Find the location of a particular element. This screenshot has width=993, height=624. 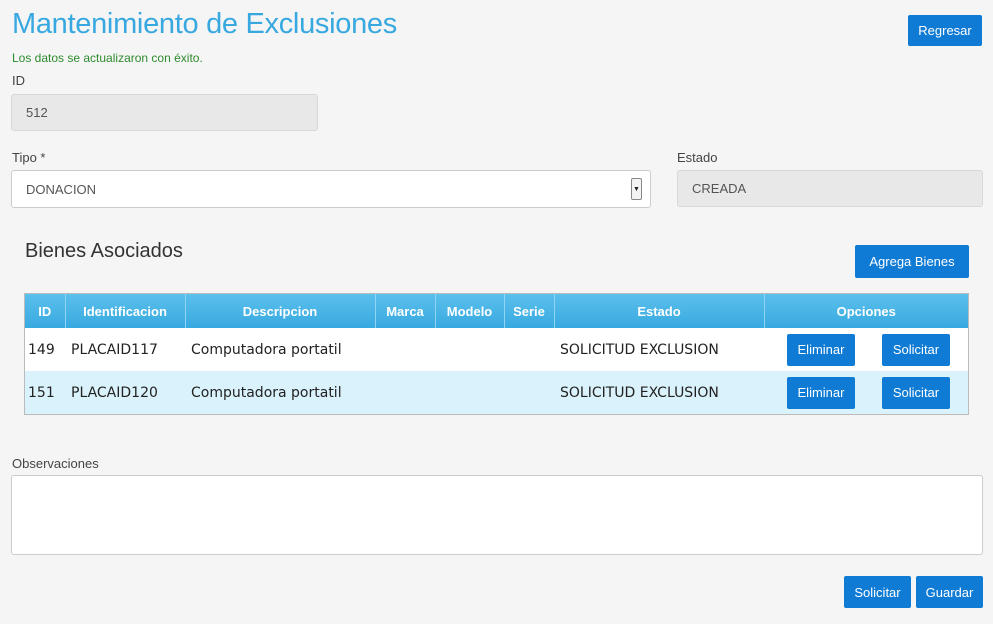

id-value: 512 is located at coordinates (37, 112).